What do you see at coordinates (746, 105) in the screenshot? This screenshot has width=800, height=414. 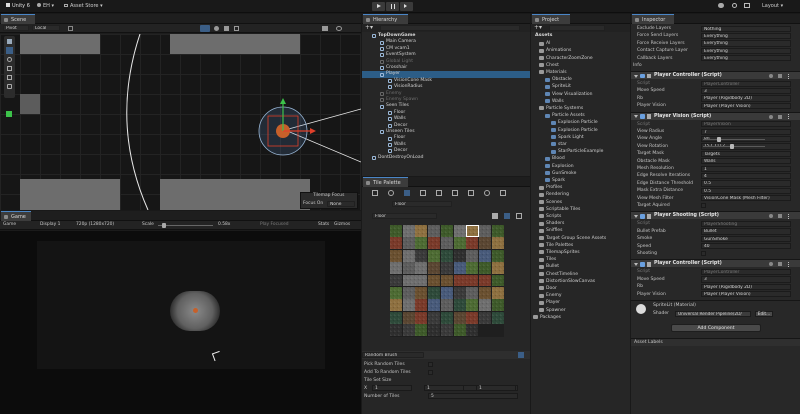 I see `inspector-field-value: Player (Player Vision)` at bounding box center [746, 105].